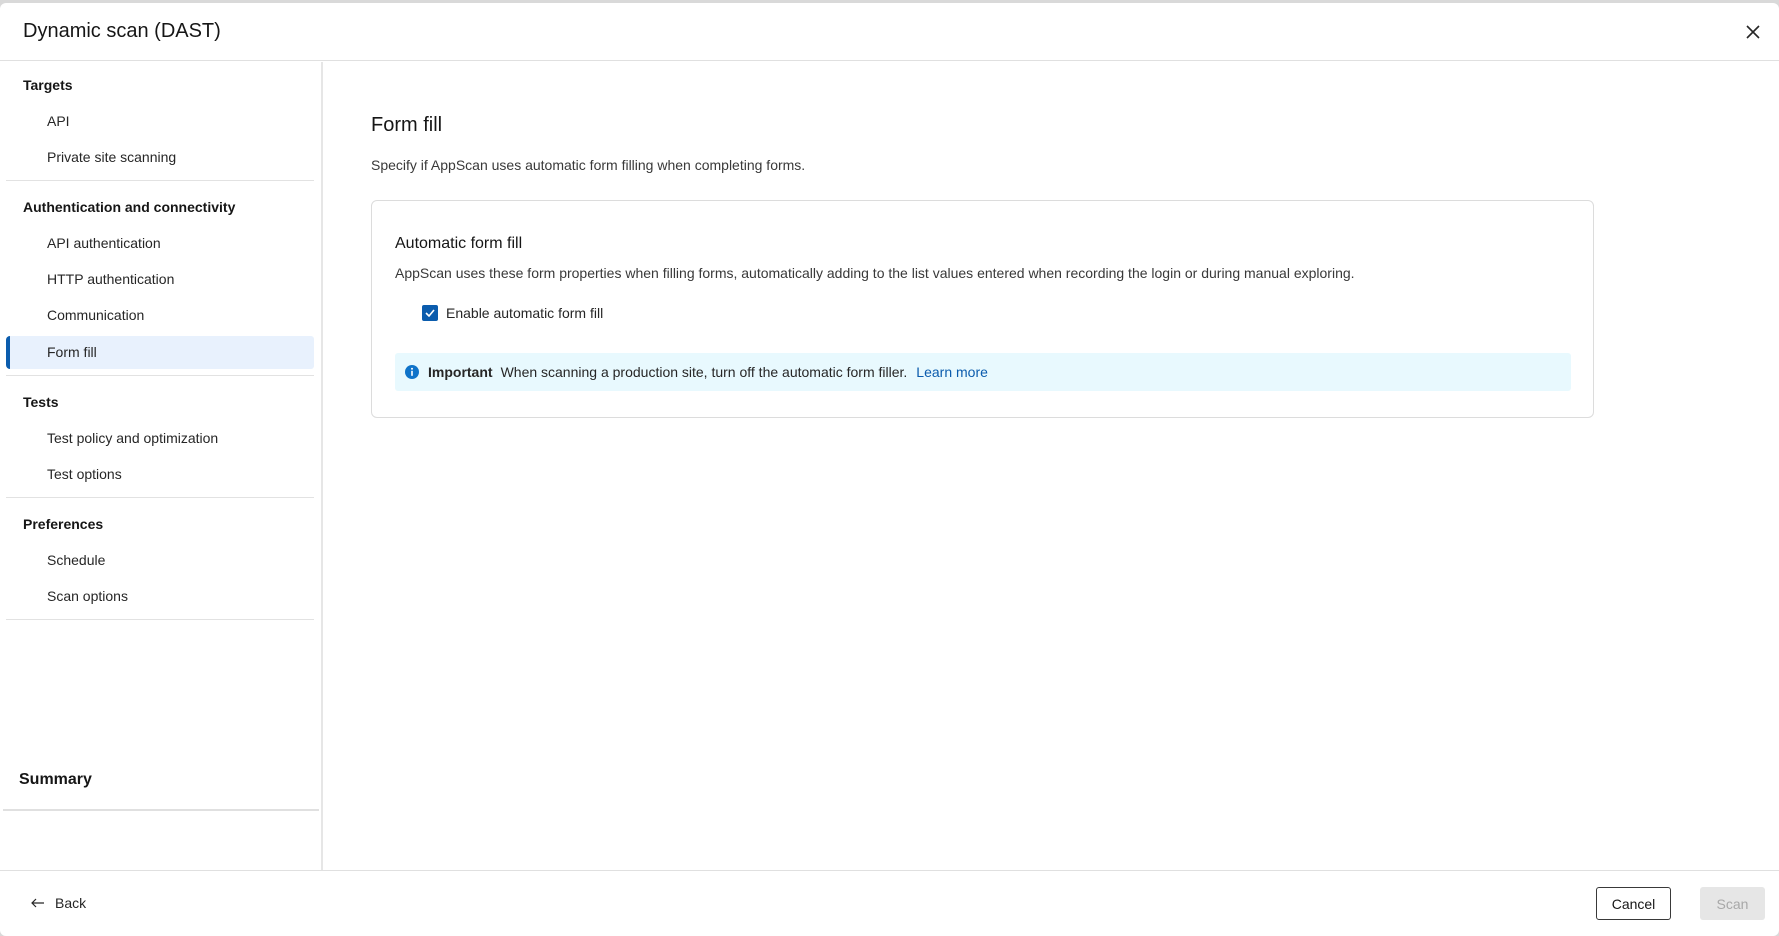 Image resolution: width=1779 pixels, height=936 pixels. What do you see at coordinates (55, 780) in the screenshot?
I see `sidebar-summary: Summary` at bounding box center [55, 780].